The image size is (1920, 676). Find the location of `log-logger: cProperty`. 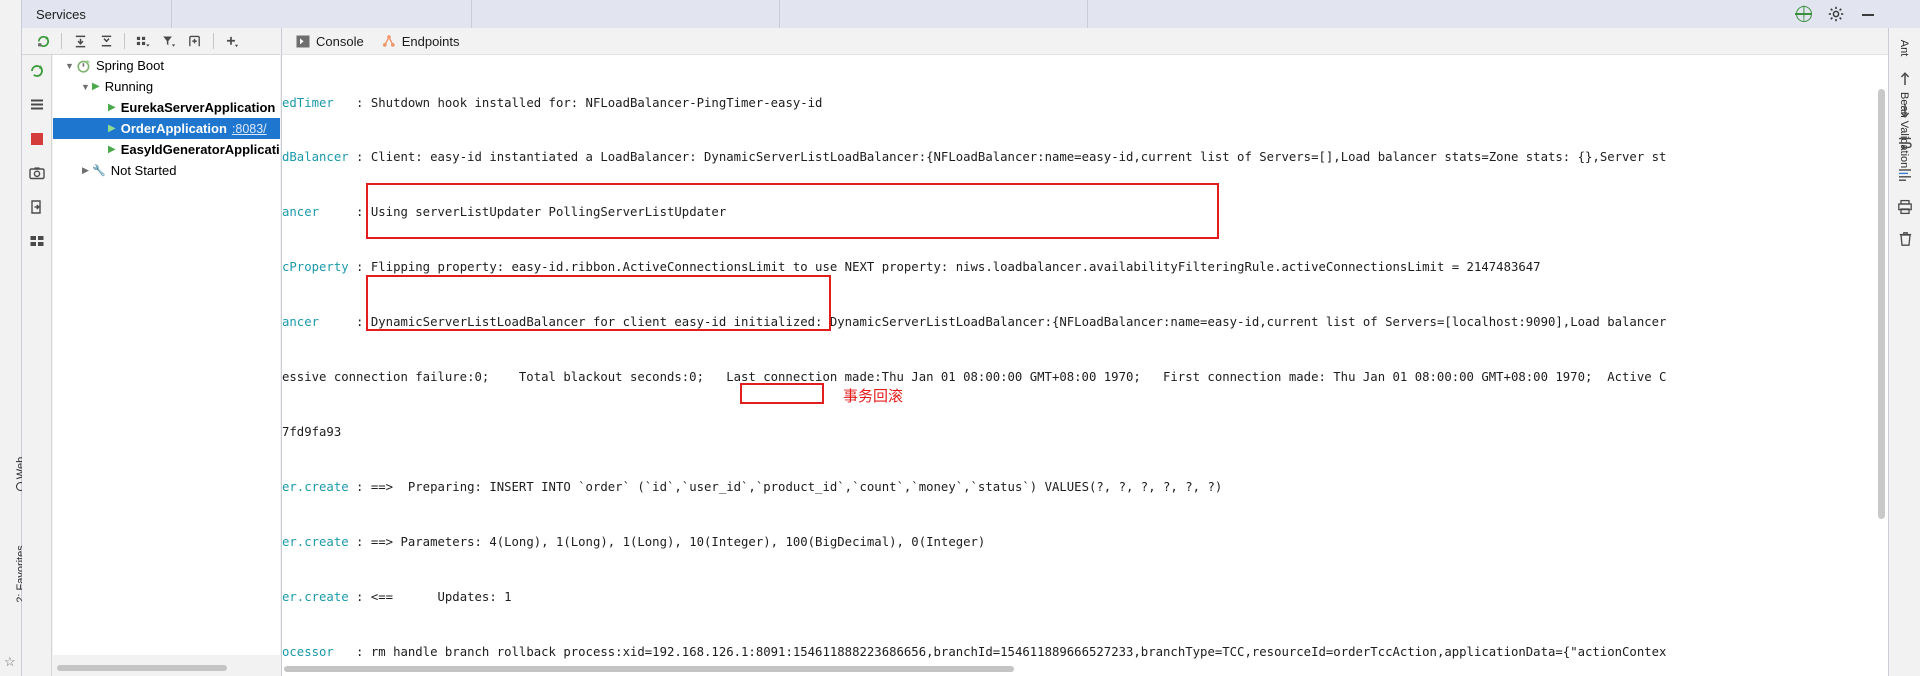

log-logger: cProperty is located at coordinates (315, 267).